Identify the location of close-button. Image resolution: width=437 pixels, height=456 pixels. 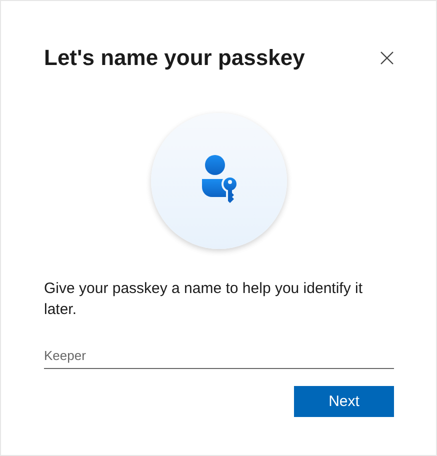
(387, 58).